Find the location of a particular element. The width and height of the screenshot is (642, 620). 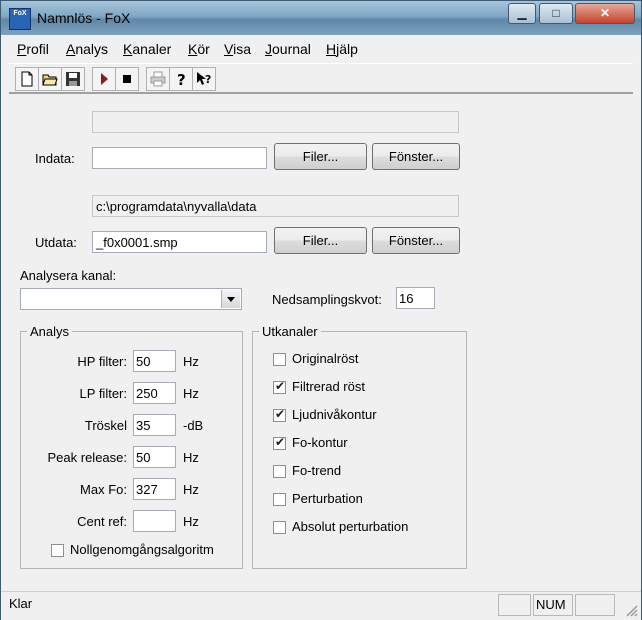

max-fo-label: Max Fo: is located at coordinates (103, 489).